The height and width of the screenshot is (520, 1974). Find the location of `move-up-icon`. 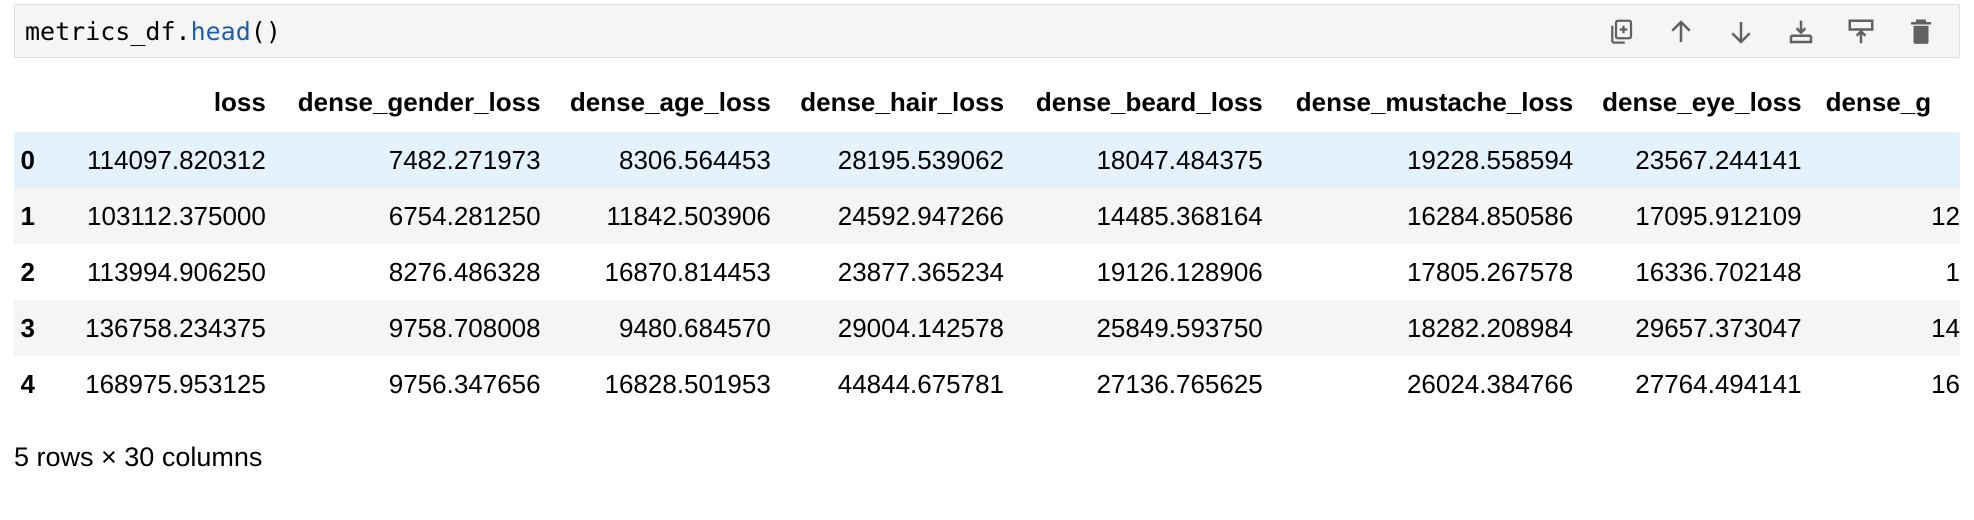

move-up-icon is located at coordinates (1681, 31).